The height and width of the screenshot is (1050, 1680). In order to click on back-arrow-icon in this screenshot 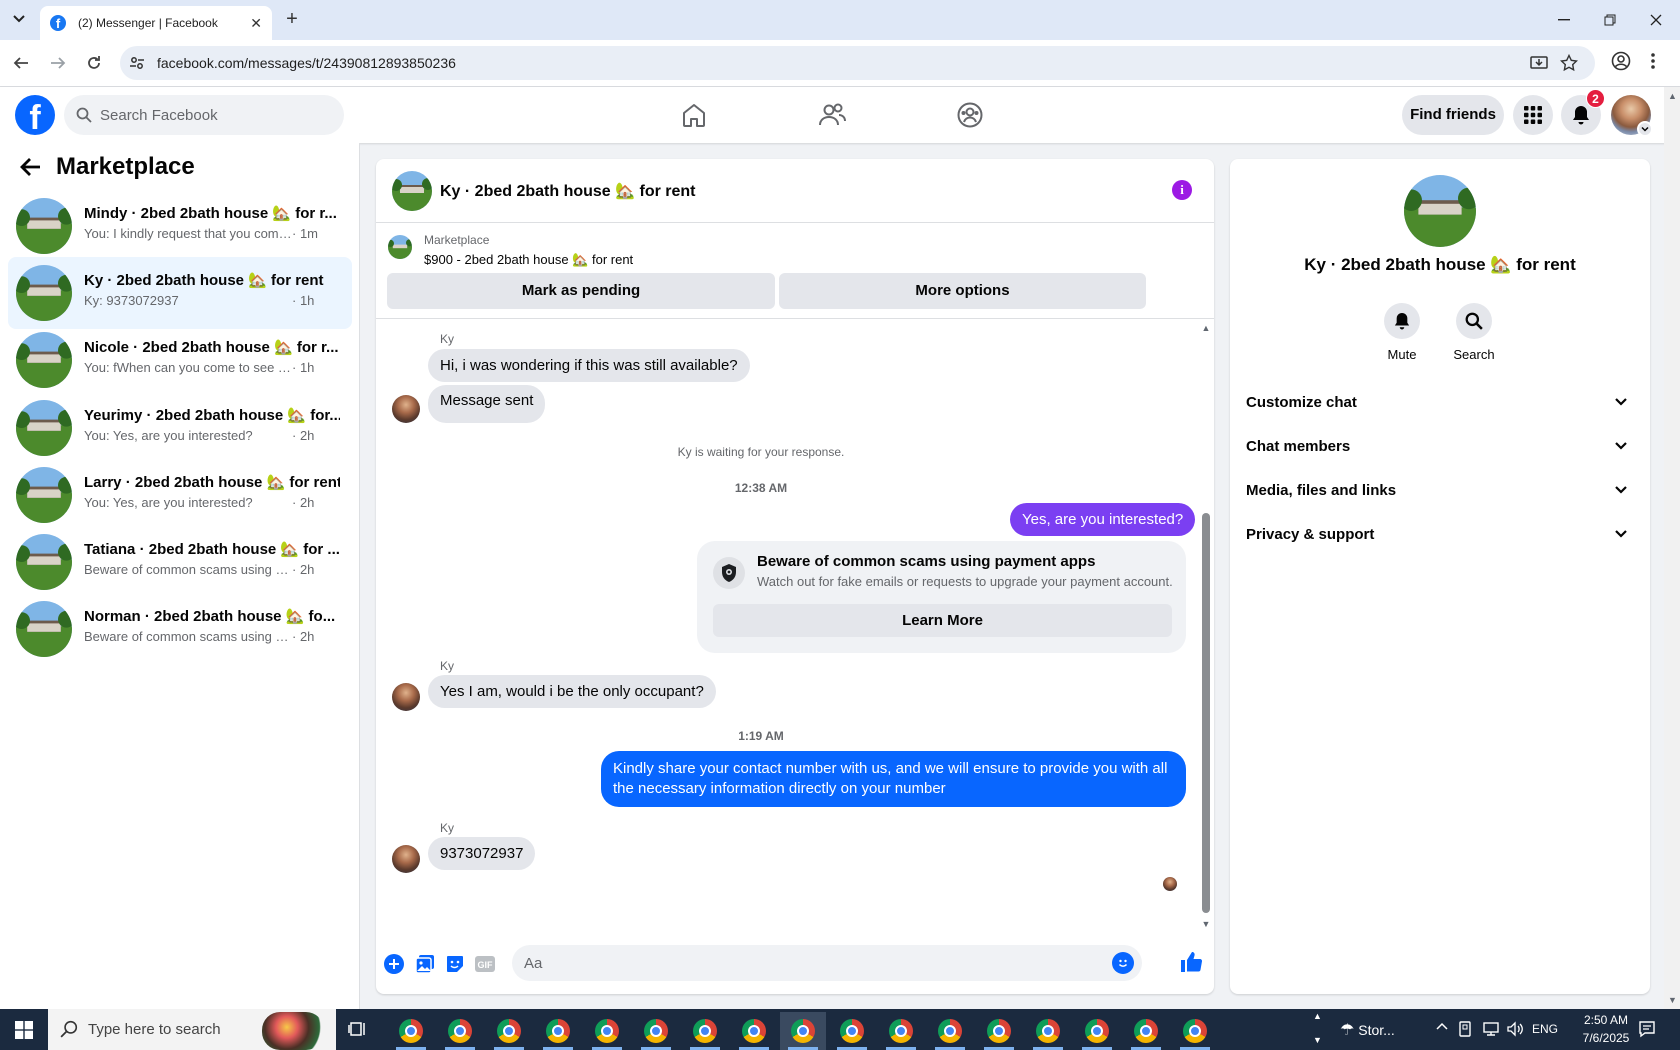, I will do `click(31, 167)`.